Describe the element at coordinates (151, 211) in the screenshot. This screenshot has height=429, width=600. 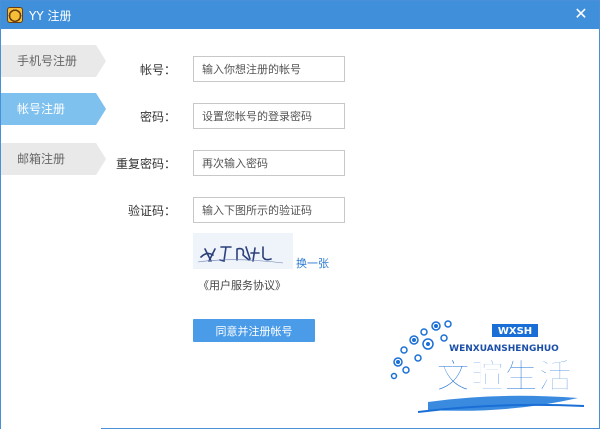
I see `captcha-label: 验证码：` at that location.